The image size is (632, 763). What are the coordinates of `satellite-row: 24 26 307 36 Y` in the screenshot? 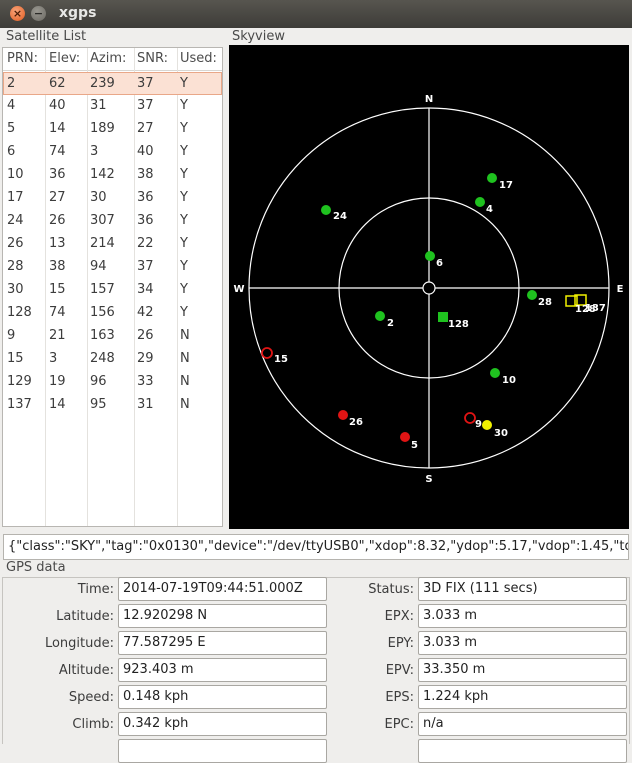 It's located at (112, 221).